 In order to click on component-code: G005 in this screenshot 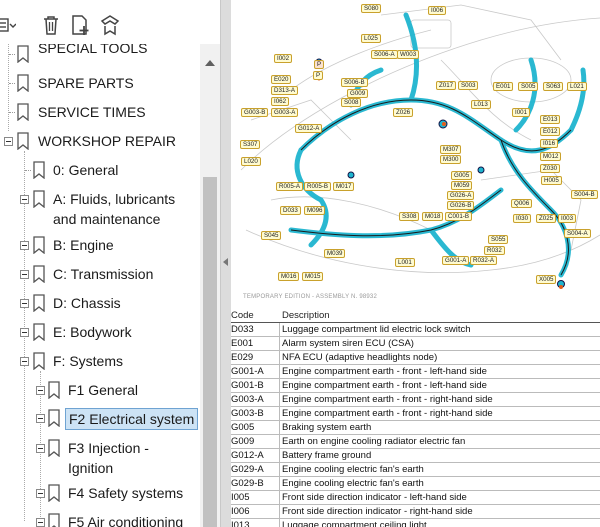, I will do `click(243, 427)`.